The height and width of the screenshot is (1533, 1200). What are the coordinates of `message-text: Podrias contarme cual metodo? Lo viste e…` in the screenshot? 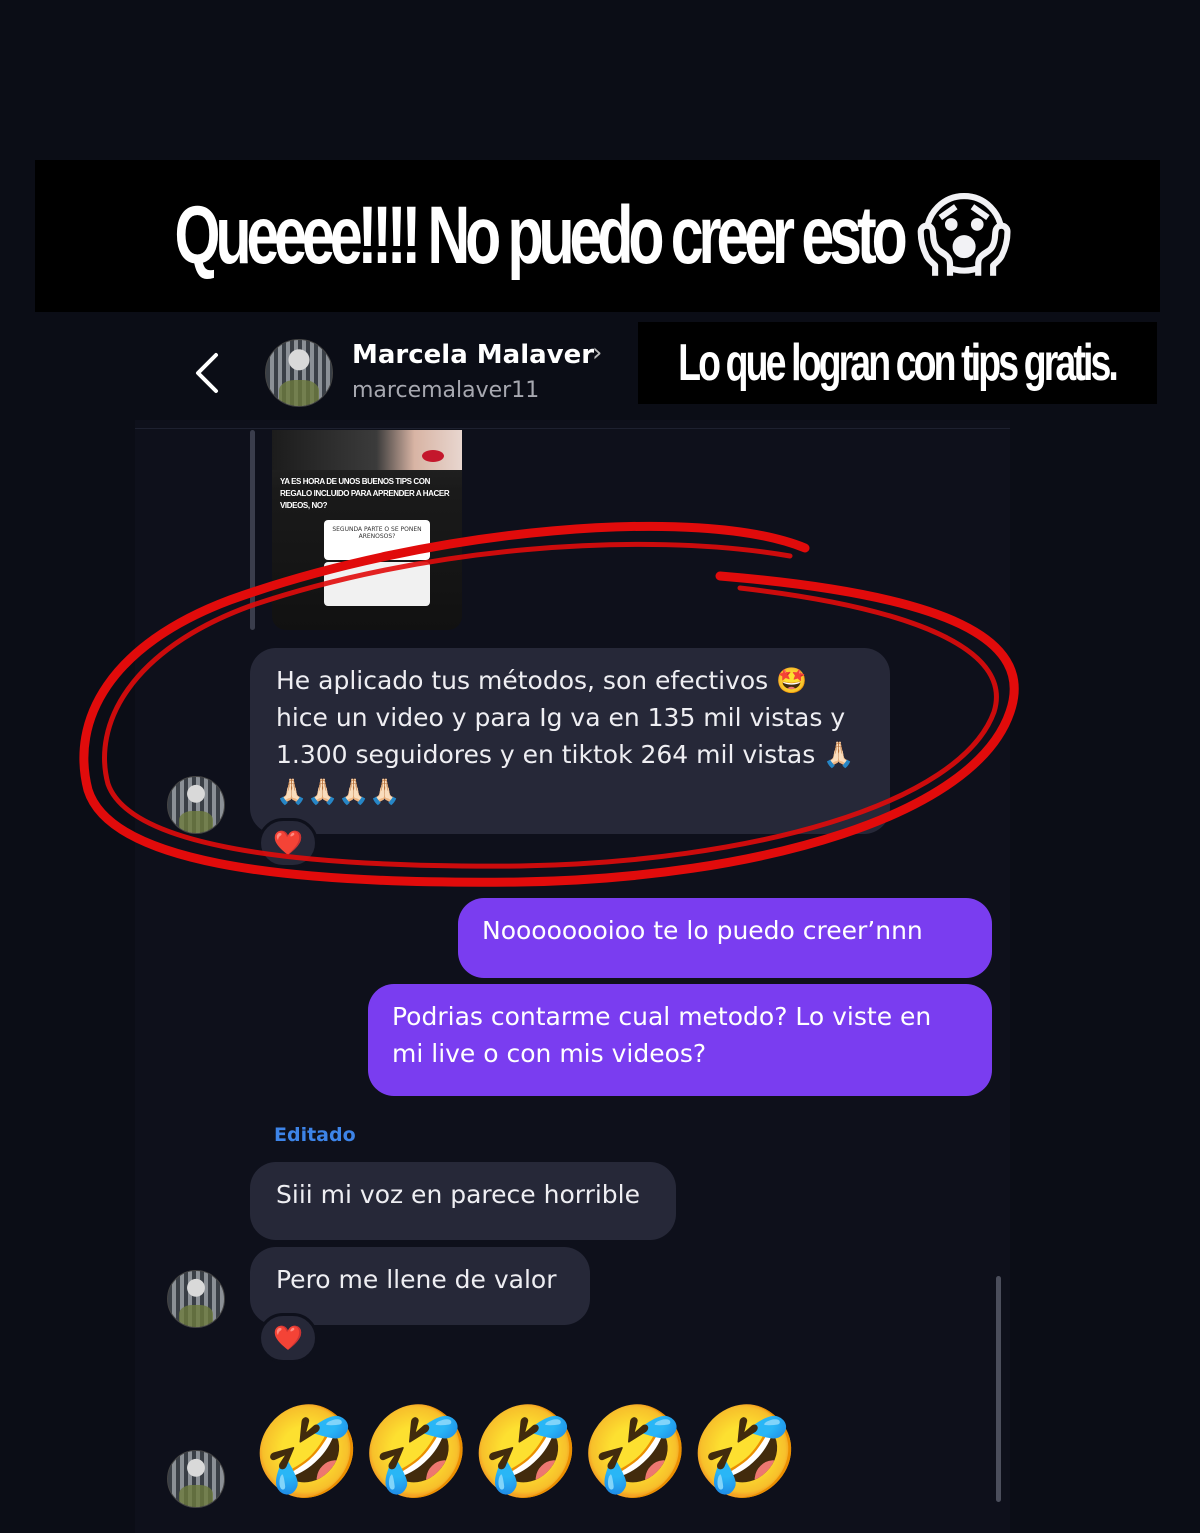 It's located at (662, 1035).